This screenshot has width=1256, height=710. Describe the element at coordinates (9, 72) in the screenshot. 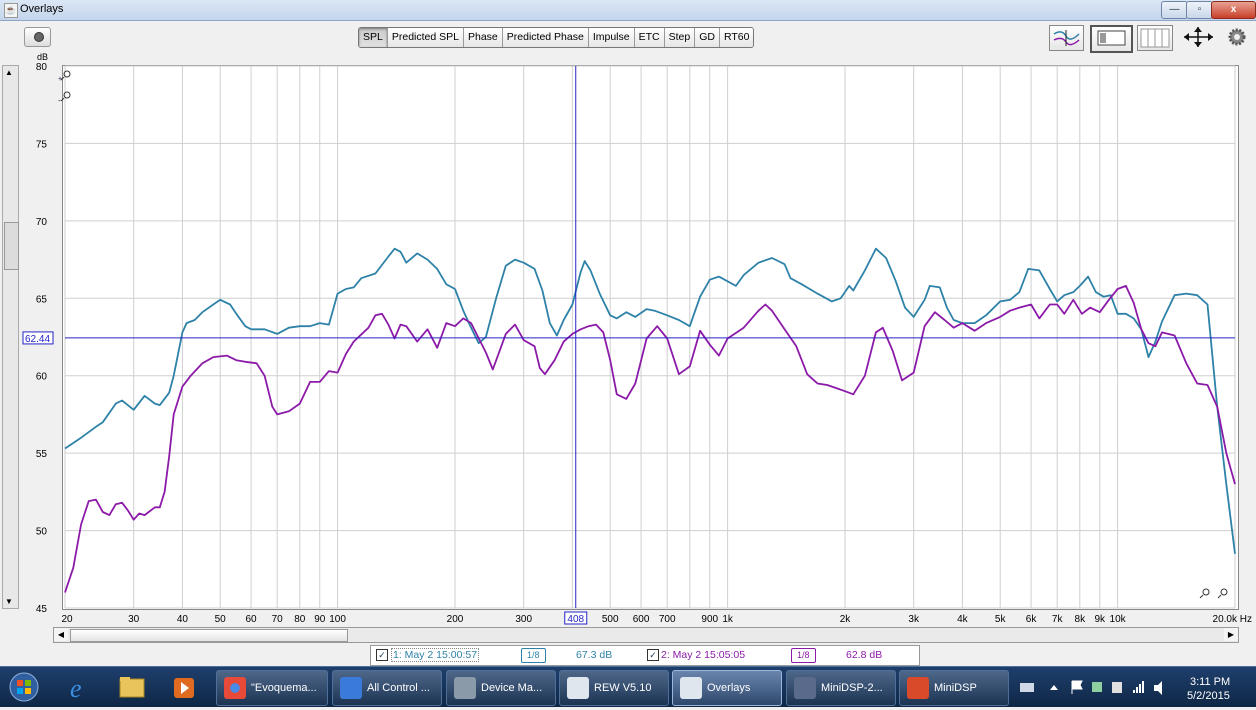

I see `scroll-up-arrow: ▲` at that location.